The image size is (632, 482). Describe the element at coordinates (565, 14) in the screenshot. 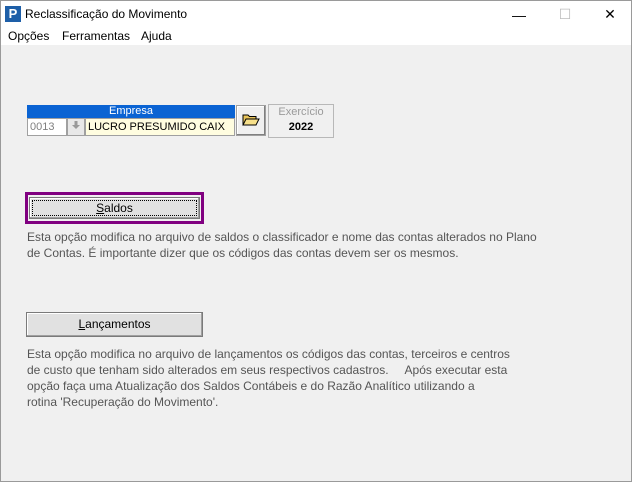

I see `maximize-button: ☐` at that location.